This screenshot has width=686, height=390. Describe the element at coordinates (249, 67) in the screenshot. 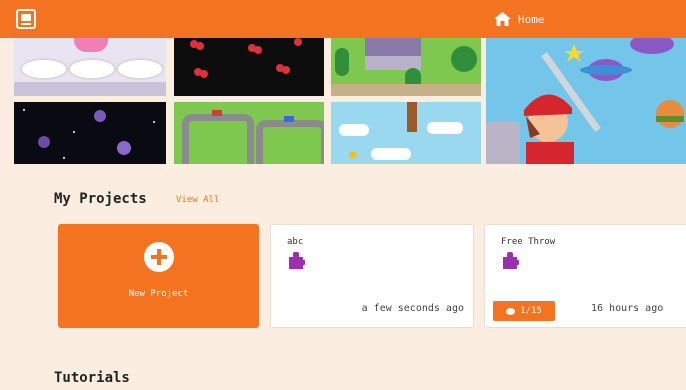

I see `game-thumbnail-cherries` at that location.